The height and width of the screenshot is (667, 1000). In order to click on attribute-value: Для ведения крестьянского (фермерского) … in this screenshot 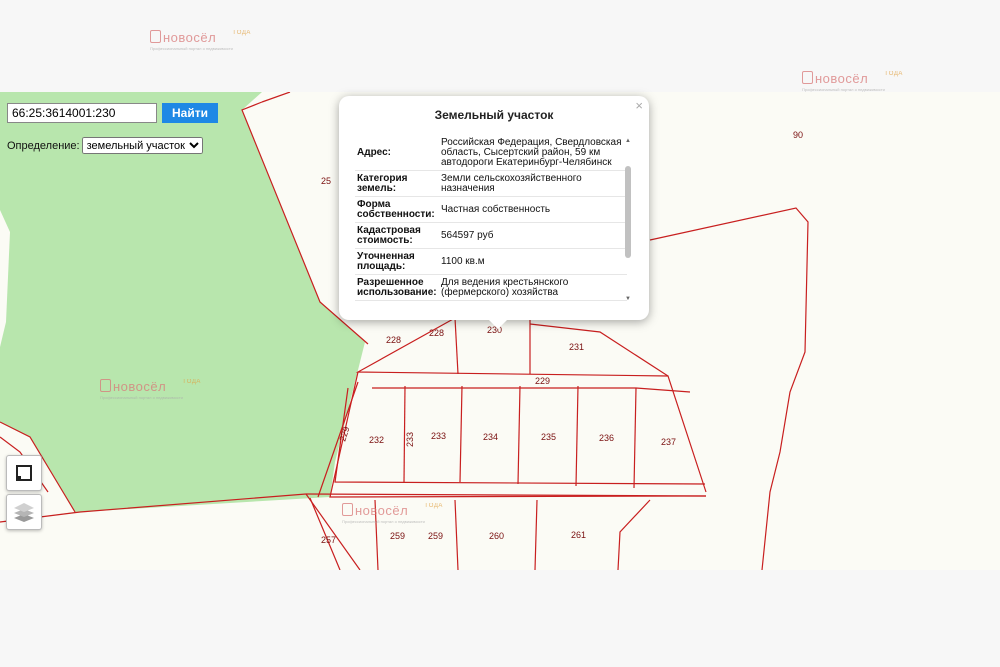, I will do `click(533, 287)`.